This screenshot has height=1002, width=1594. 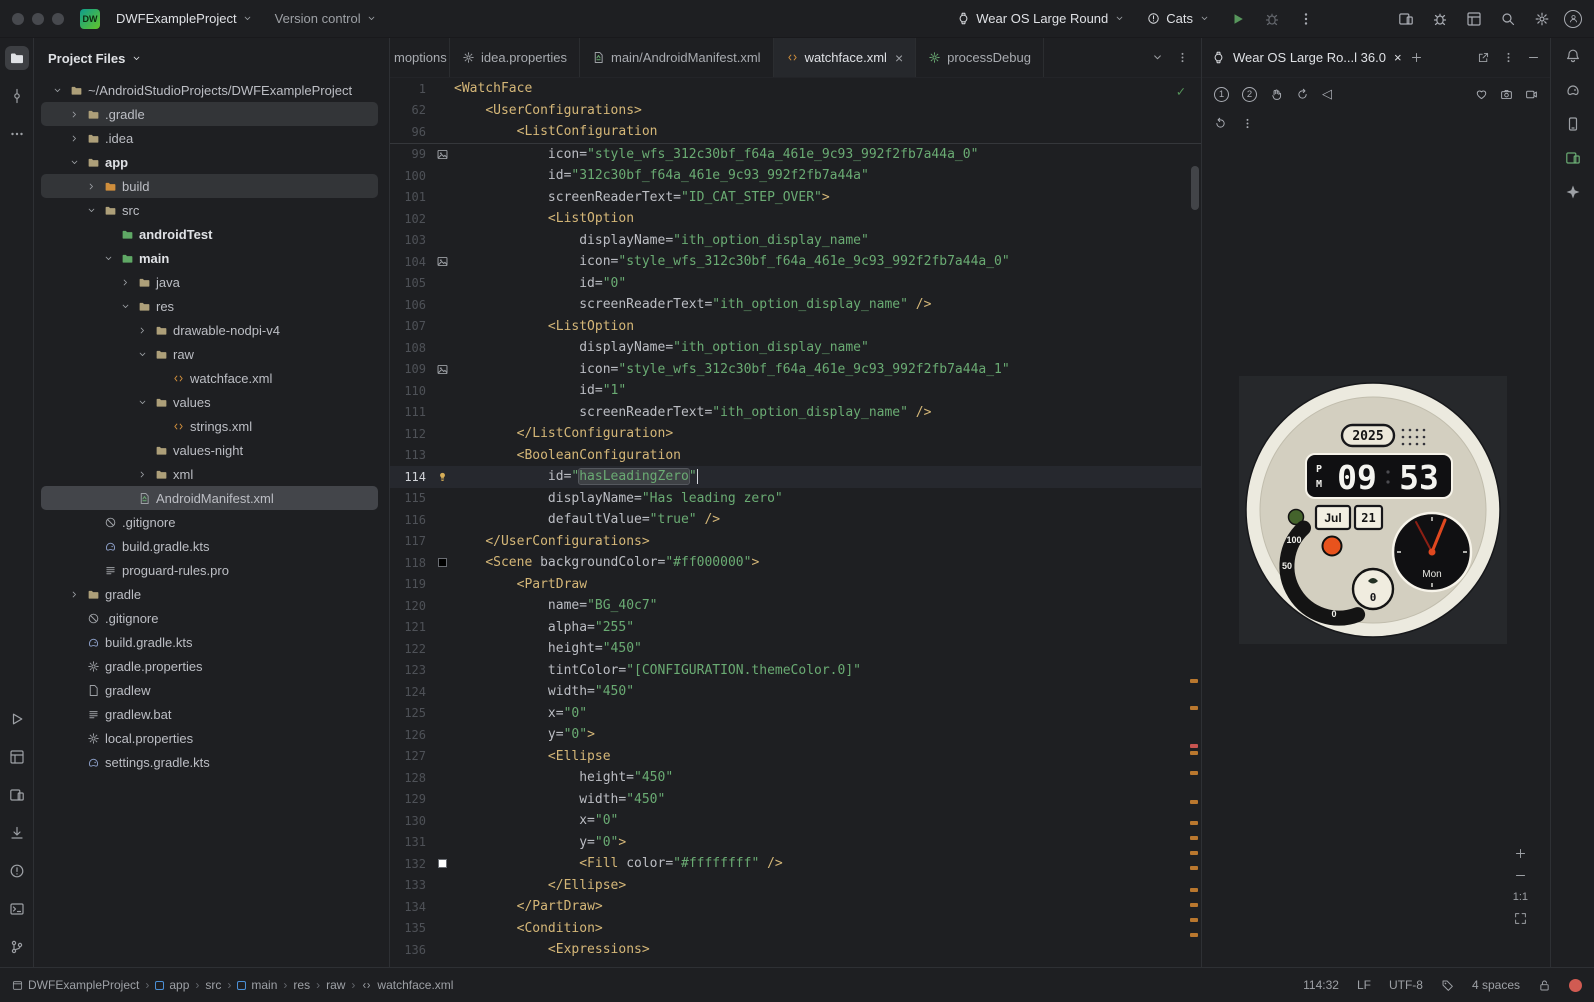 I want to click on project-panel-header: Project Files, so click(x=211, y=58).